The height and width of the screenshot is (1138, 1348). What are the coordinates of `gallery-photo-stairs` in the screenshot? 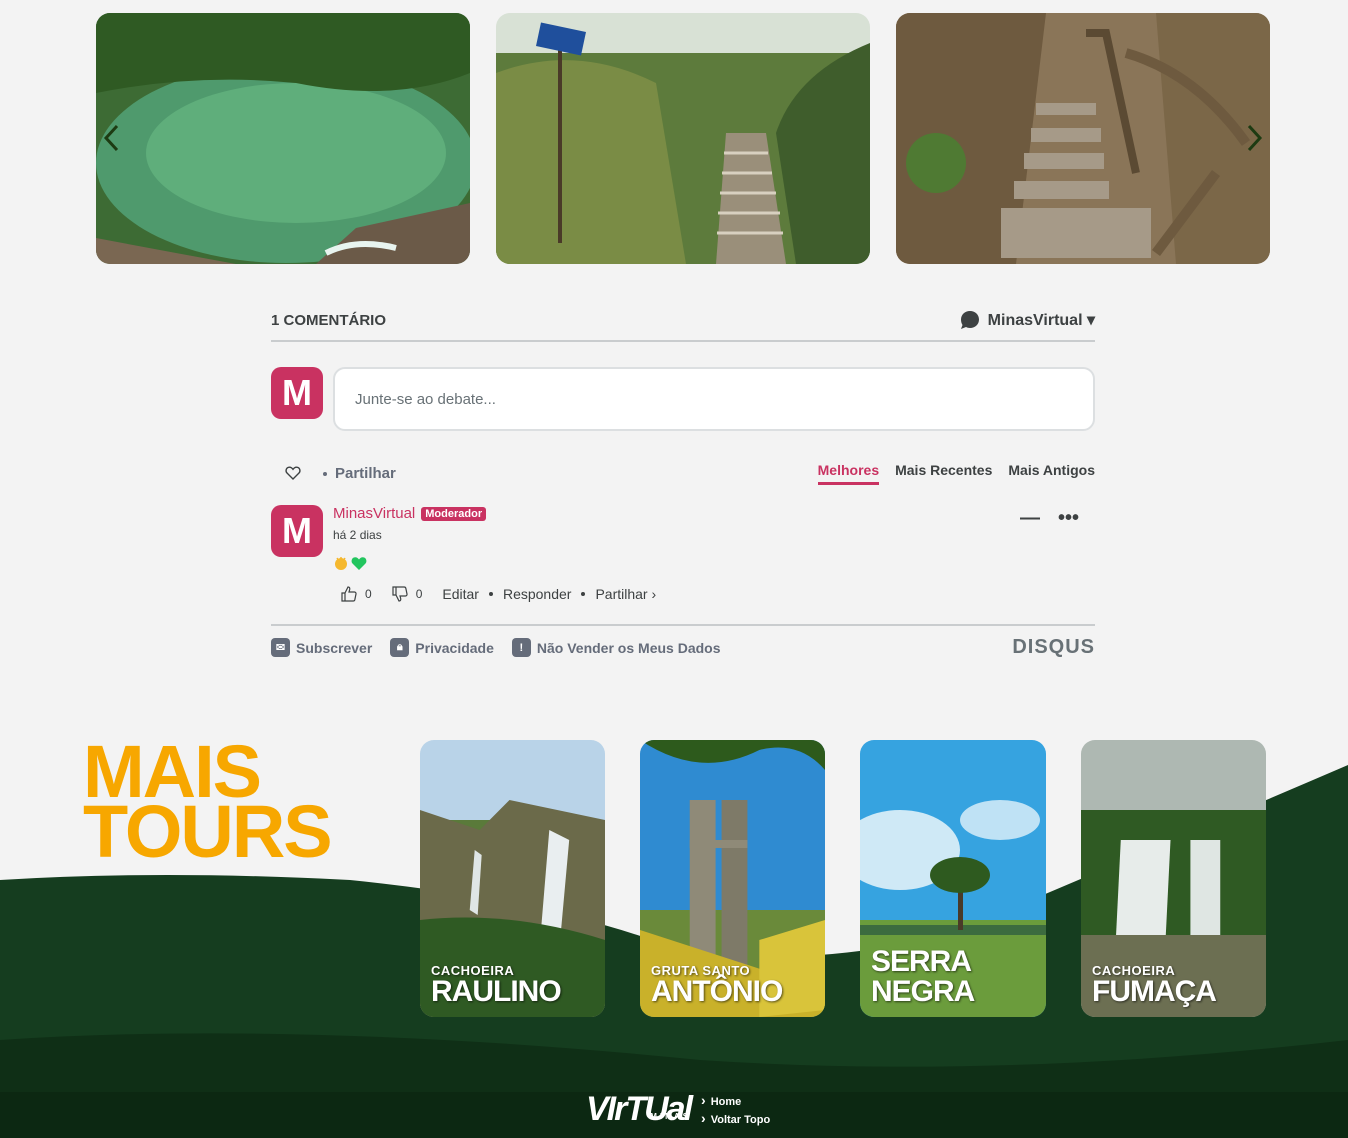 It's located at (1083, 138).